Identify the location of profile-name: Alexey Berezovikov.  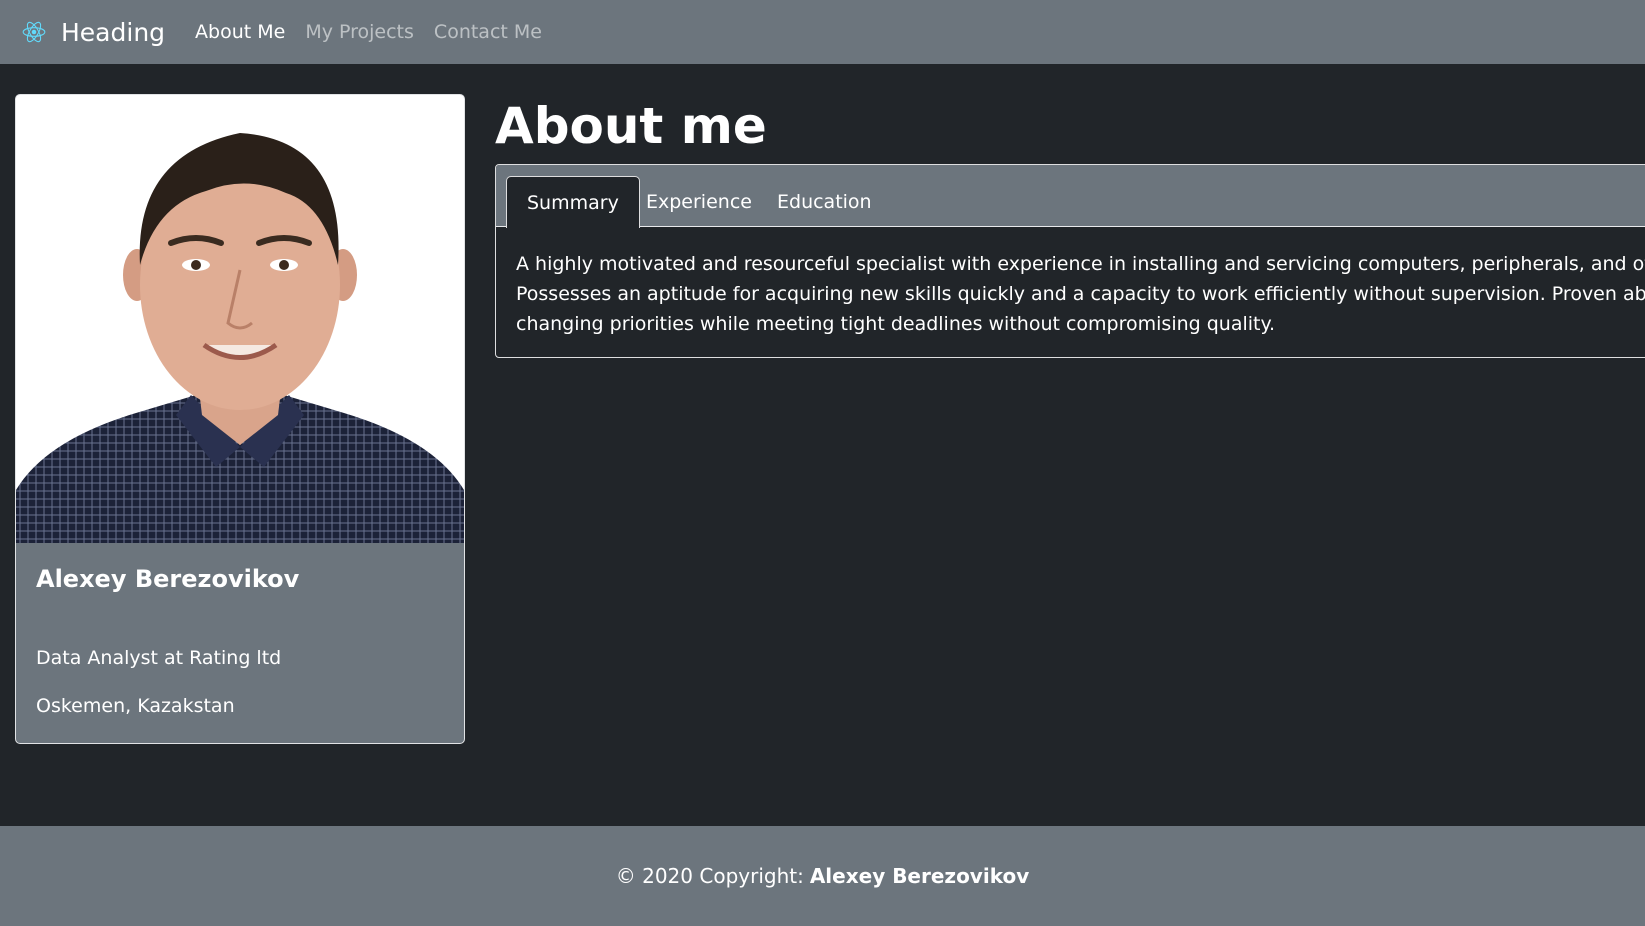
(168, 579).